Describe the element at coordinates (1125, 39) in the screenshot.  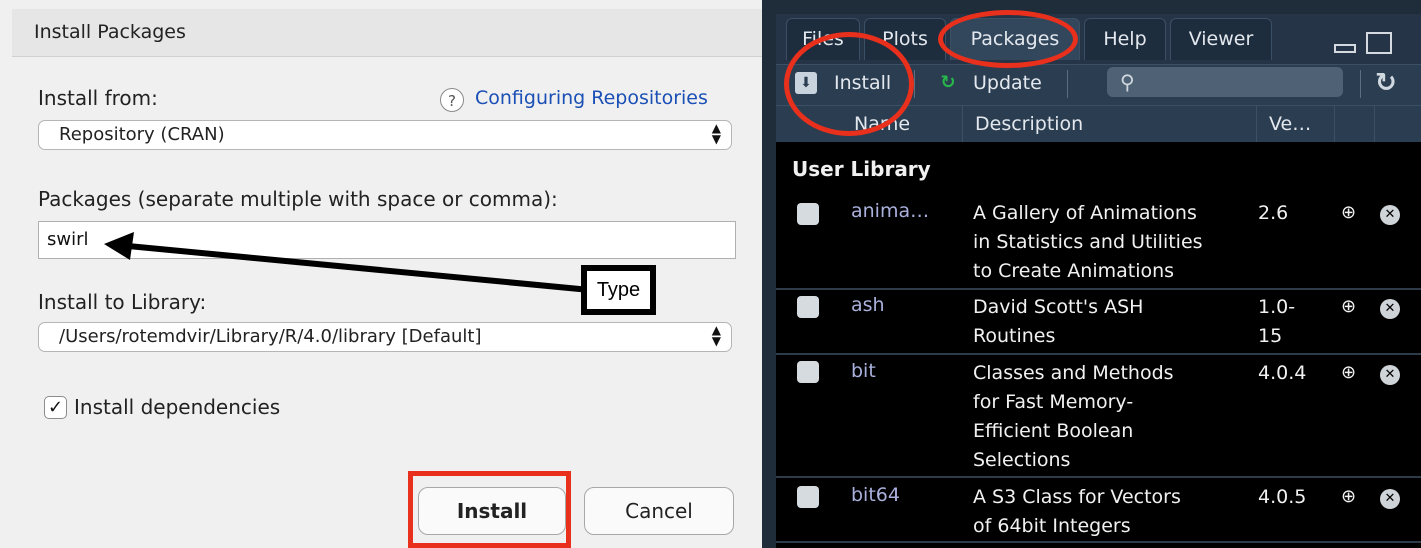
I see `tab-help: Help` at that location.